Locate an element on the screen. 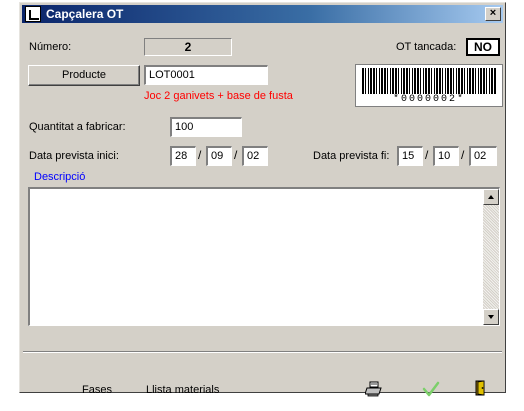  exit-door-icon is located at coordinates (480, 388).